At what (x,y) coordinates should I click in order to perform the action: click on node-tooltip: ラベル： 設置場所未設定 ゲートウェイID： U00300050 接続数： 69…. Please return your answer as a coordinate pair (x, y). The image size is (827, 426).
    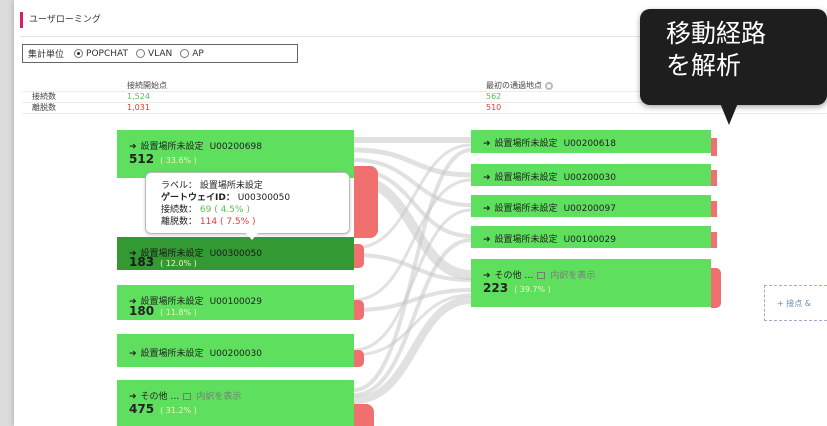
    Looking at the image, I should click on (247, 206).